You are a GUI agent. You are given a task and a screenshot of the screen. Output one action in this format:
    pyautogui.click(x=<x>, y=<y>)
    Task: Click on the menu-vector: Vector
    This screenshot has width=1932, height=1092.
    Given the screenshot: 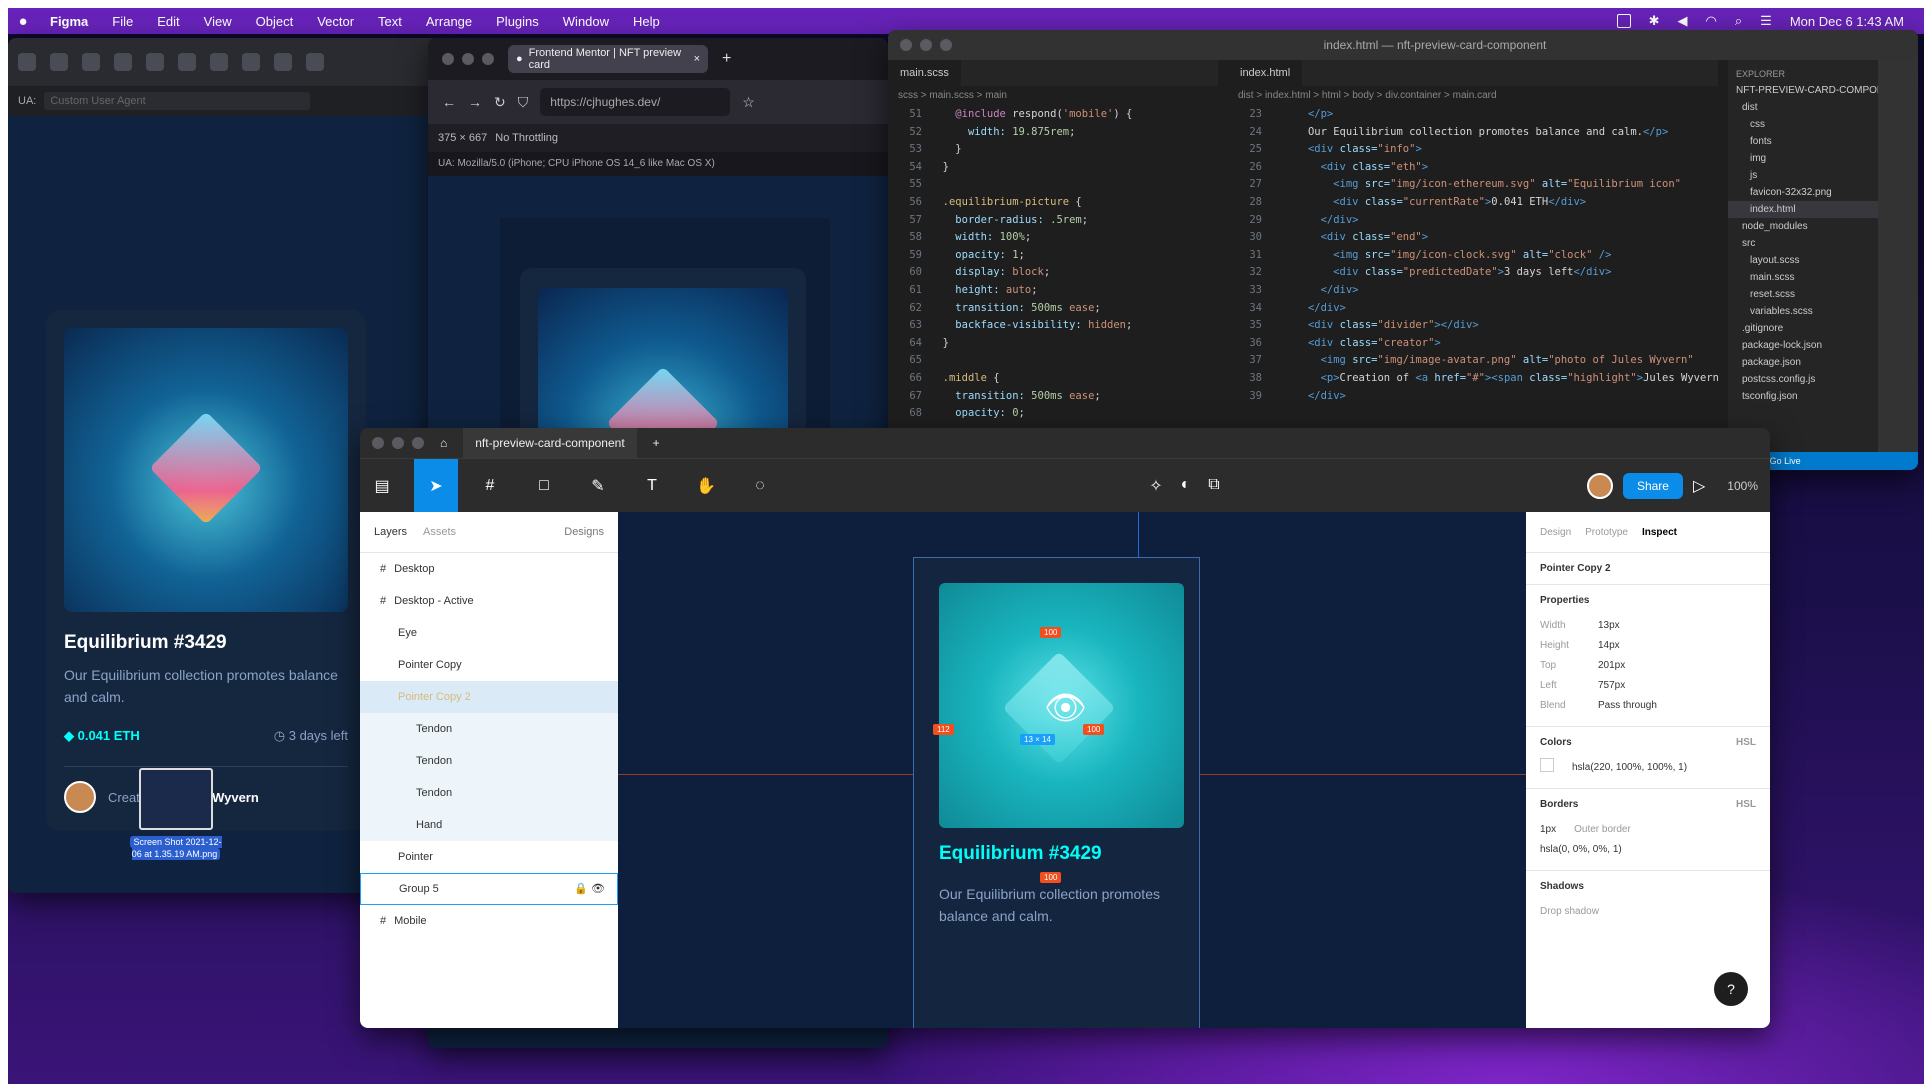 What is the action you would take?
    pyautogui.click(x=335, y=21)
    